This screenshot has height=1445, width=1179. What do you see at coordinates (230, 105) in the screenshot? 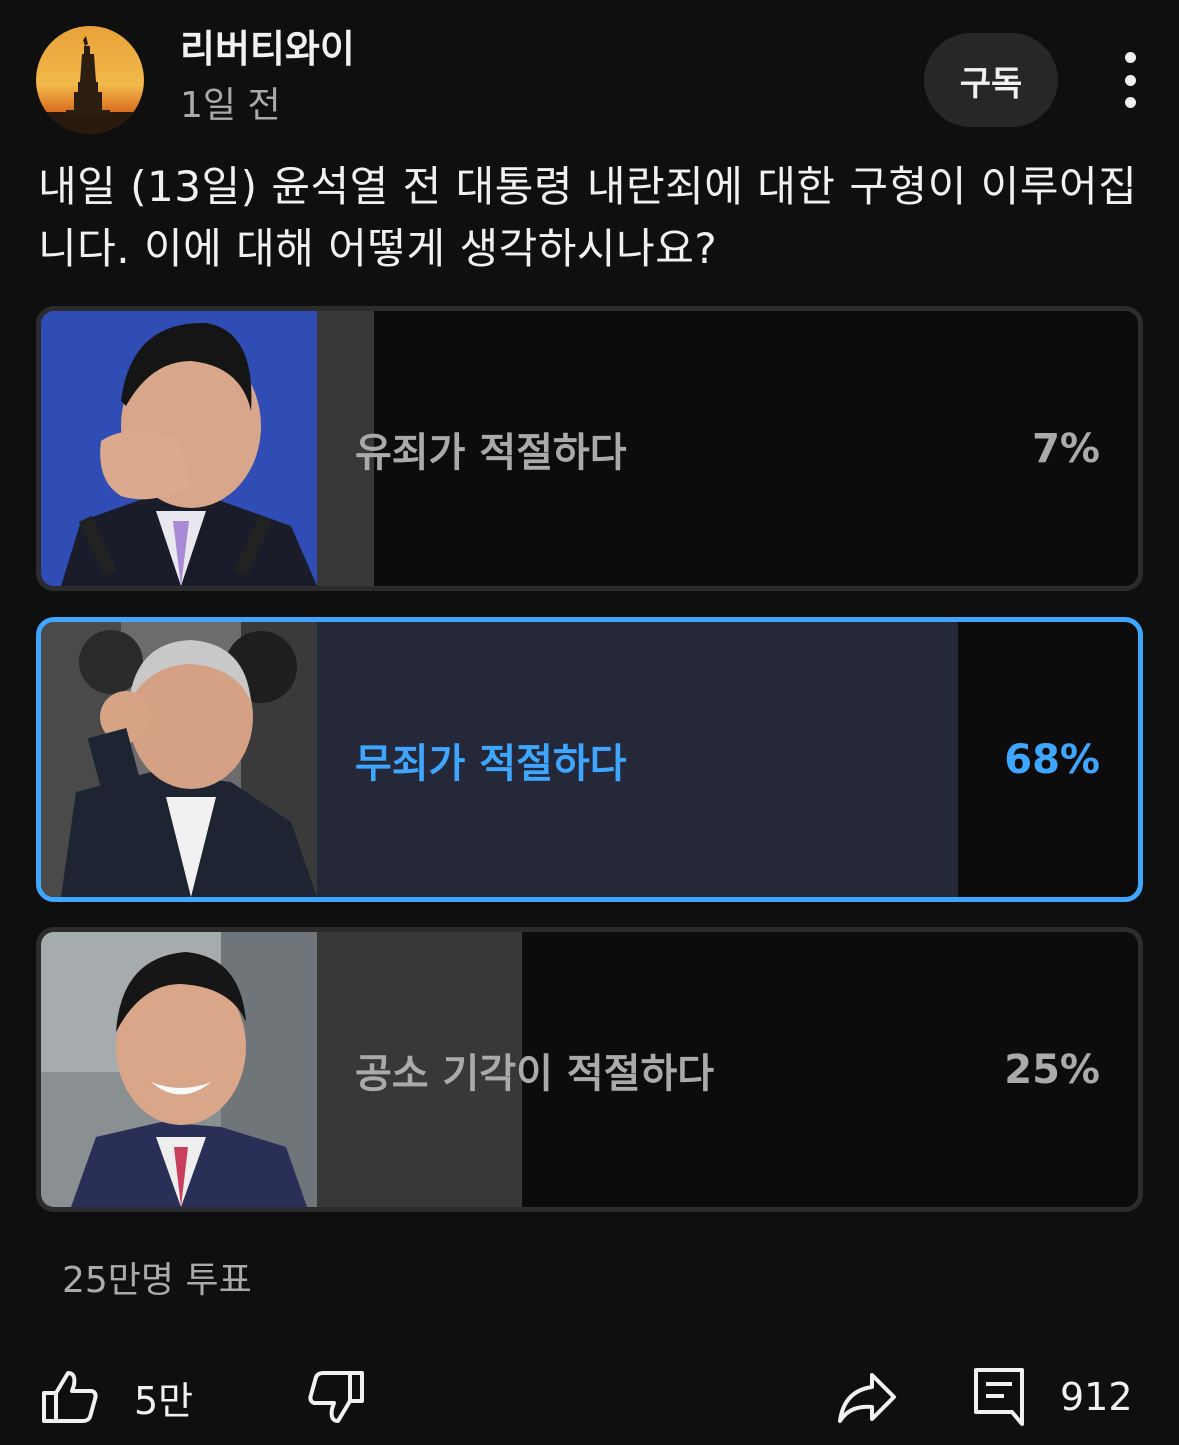
I see `post-timestamp: 1일 전` at bounding box center [230, 105].